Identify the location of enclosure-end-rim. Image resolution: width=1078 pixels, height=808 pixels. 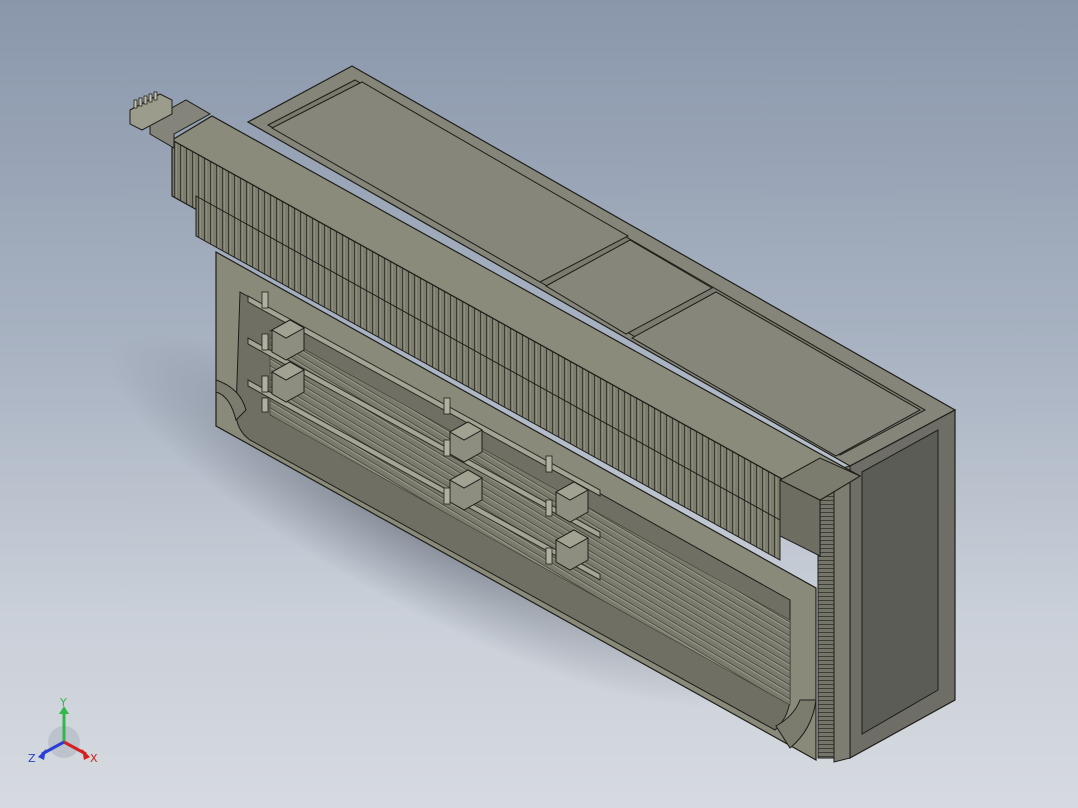
(842, 614).